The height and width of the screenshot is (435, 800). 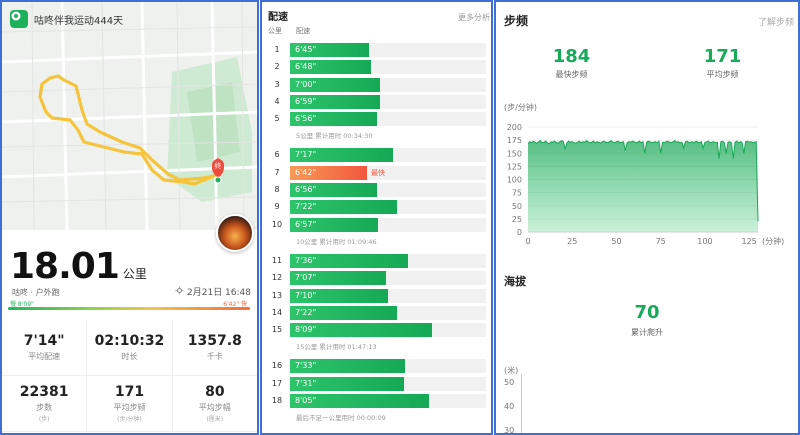 What do you see at coordinates (277, 401) in the screenshot?
I see `pace-km: 18` at bounding box center [277, 401].